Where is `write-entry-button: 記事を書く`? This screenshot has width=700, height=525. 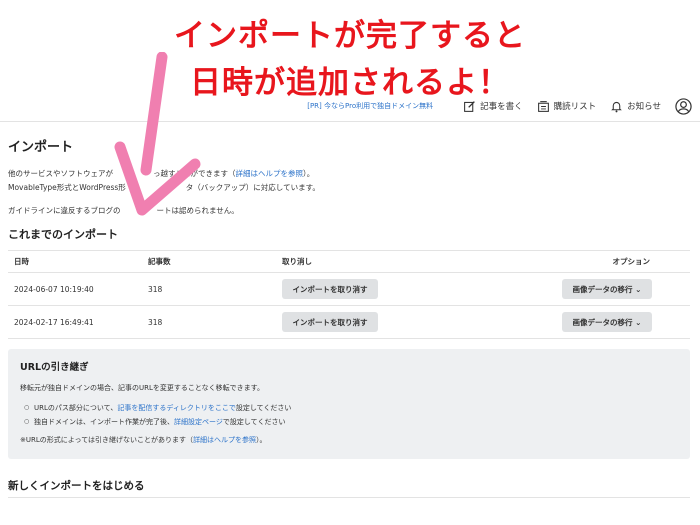 write-entry-button: 記事を書く is located at coordinates (493, 106).